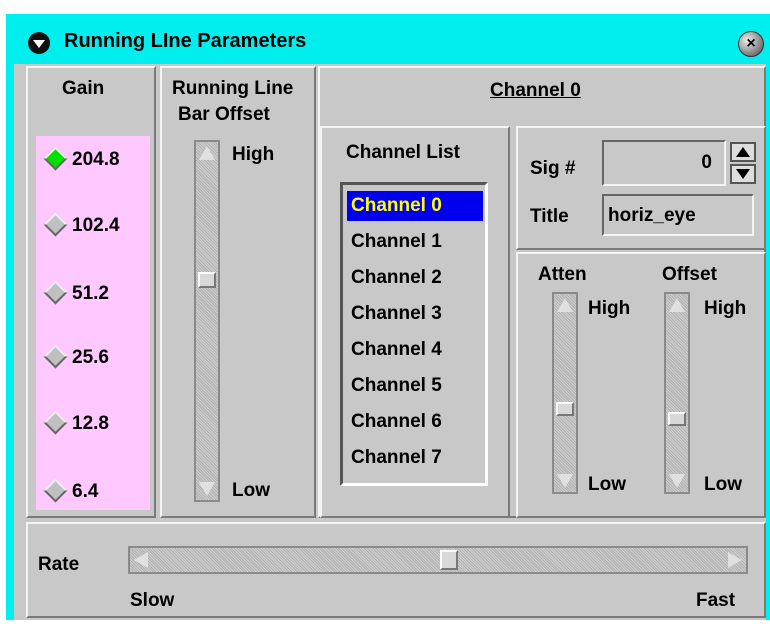  I want to click on title-field: horiz_eye, so click(678, 215).